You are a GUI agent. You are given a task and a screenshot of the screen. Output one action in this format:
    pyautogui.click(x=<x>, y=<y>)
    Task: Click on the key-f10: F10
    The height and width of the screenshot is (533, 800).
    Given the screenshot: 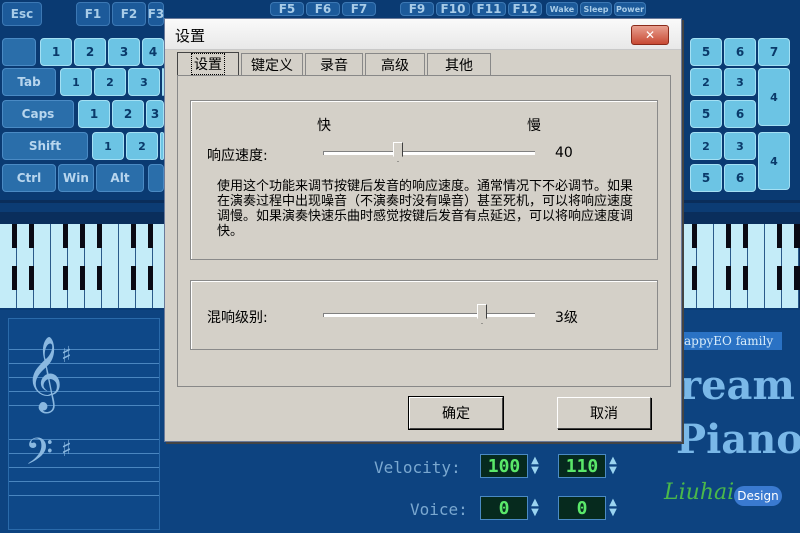 What is the action you would take?
    pyautogui.click(x=453, y=9)
    